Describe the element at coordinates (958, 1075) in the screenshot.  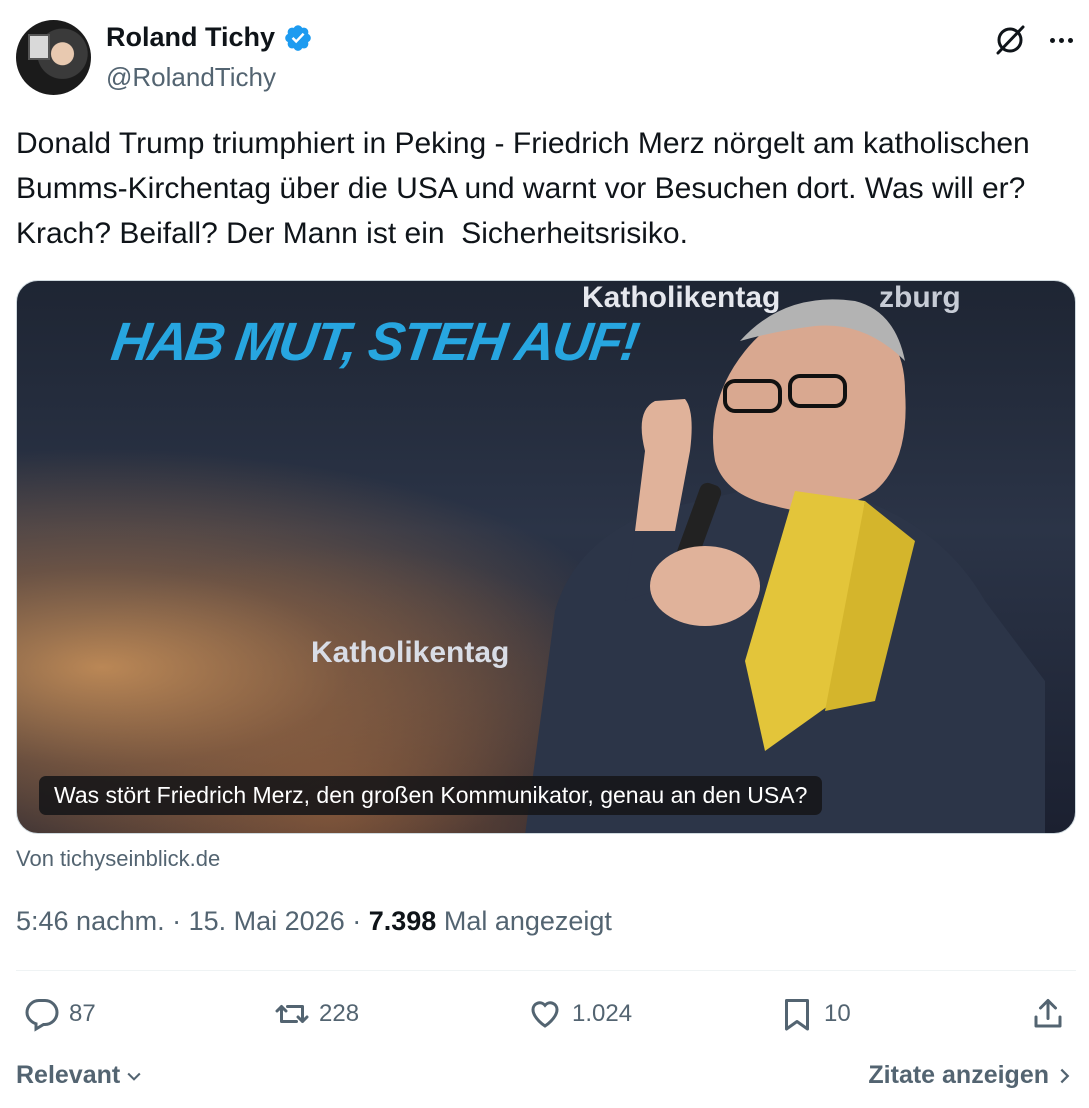
I see `quotes-label: Zitate anzeigen` at that location.